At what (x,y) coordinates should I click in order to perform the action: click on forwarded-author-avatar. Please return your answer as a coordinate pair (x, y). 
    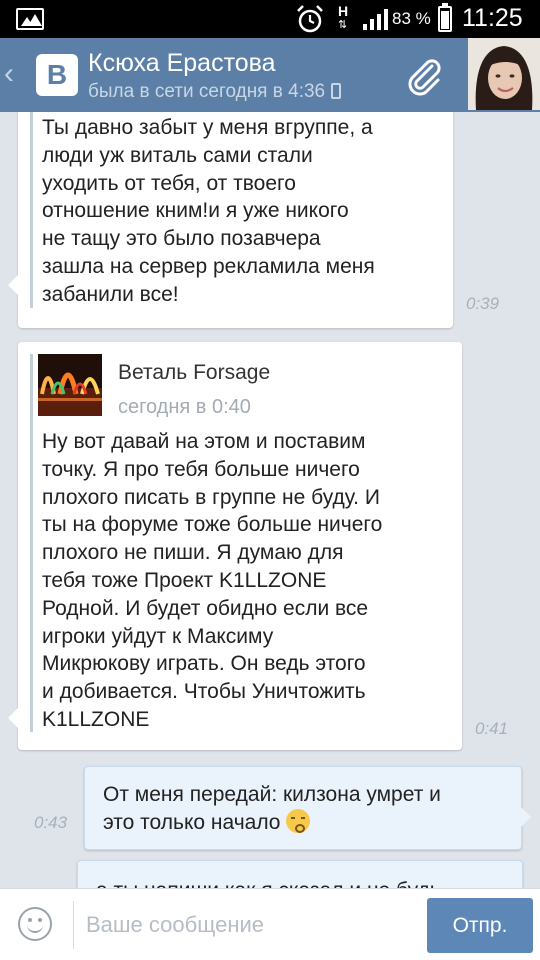
    Looking at the image, I should click on (70, 385).